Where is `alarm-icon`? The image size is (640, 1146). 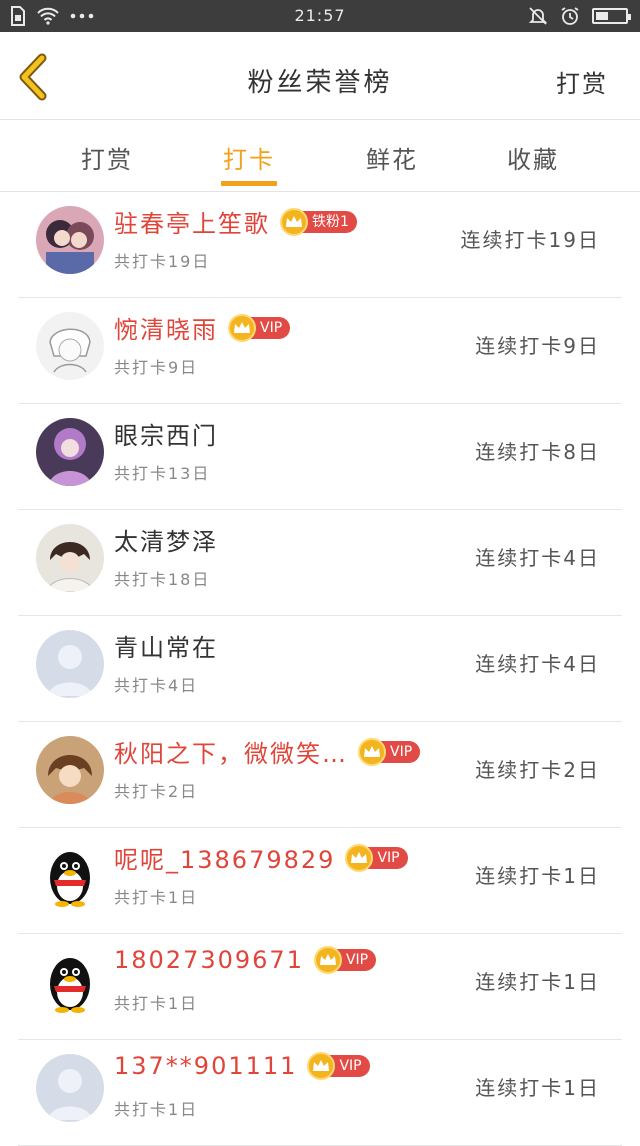 alarm-icon is located at coordinates (570, 16).